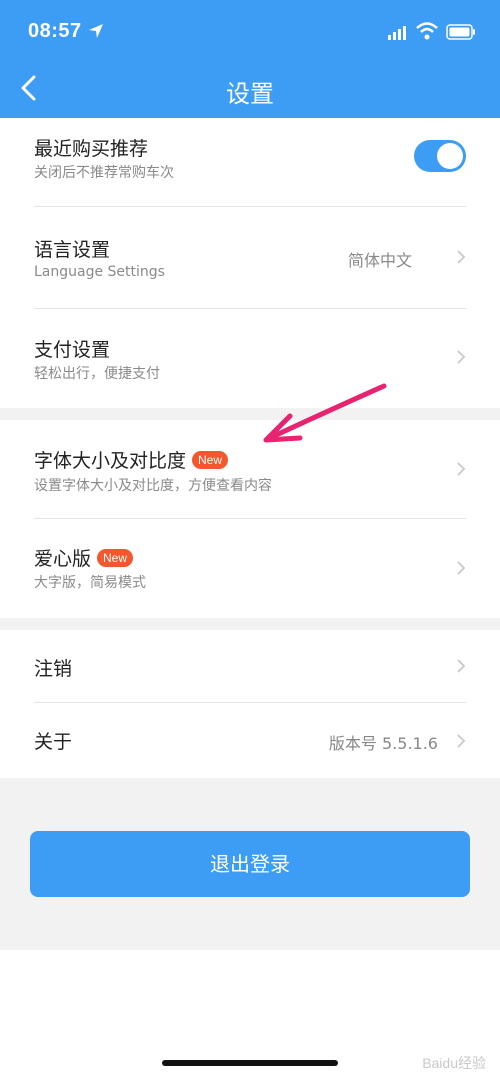 The image size is (500, 1083). I want to click on version-value: 版本号 5.5.1.6, so click(383, 743).